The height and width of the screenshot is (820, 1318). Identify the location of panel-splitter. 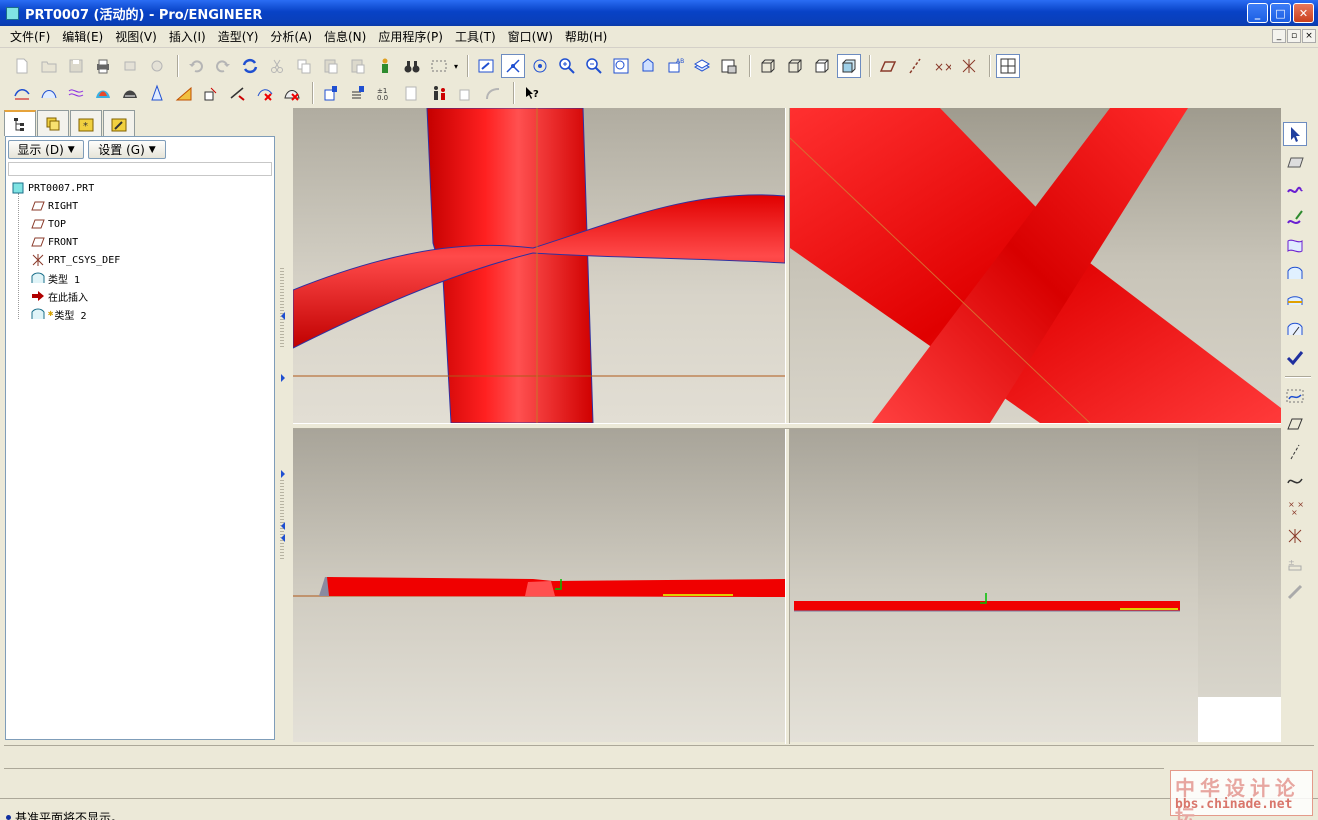
(285, 426).